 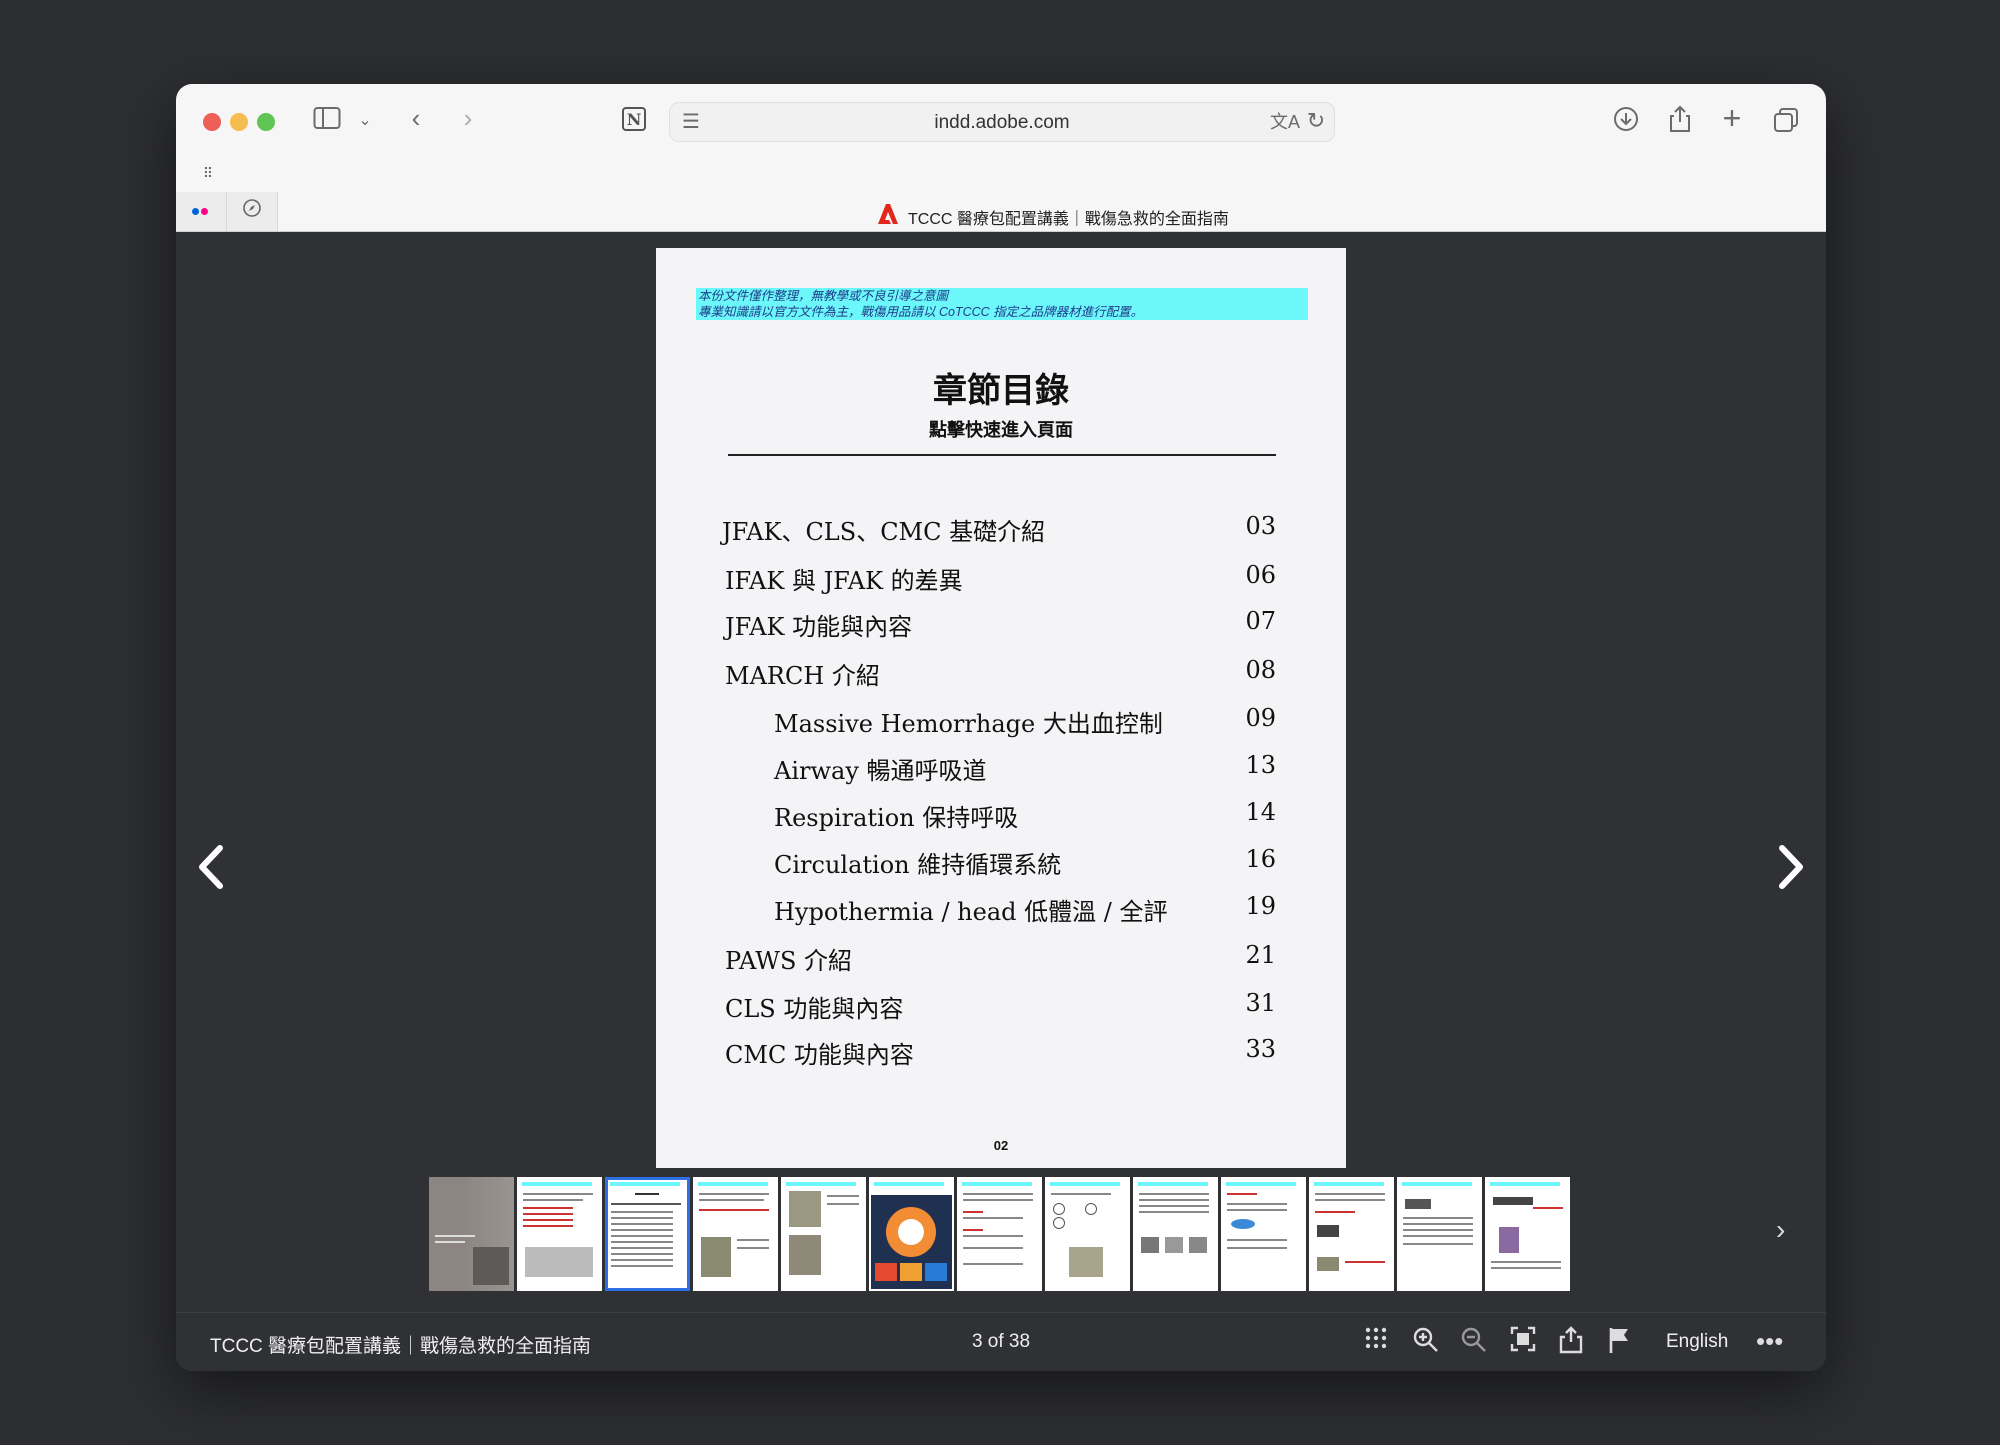 I want to click on active-tab: TCCC 醫療包配置講義｜戰傷急救的全面指南, so click(x=1052, y=216).